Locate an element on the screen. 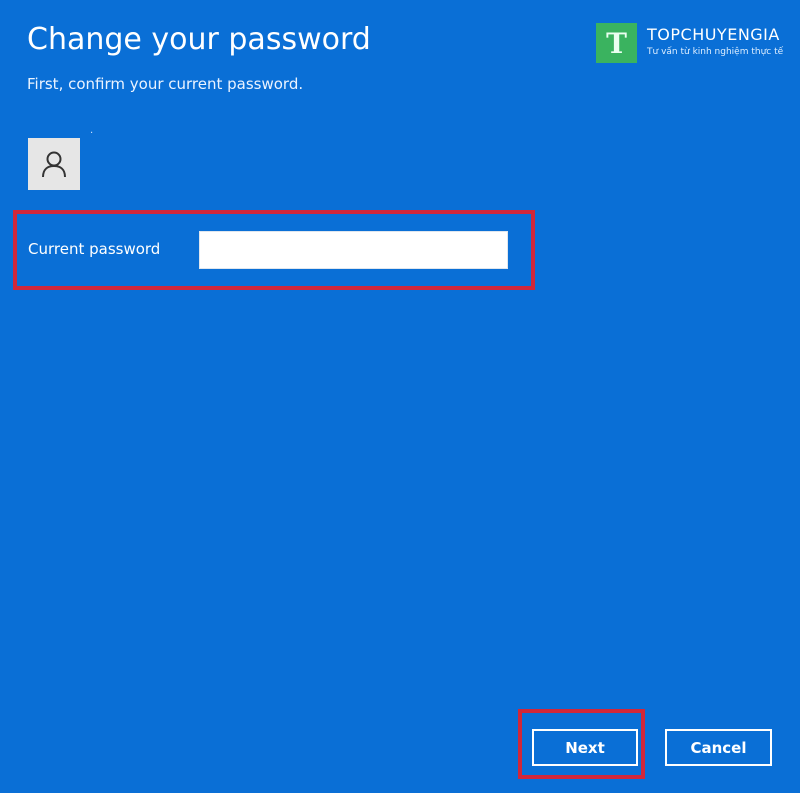 The height and width of the screenshot is (793, 800). current-password-label: Current password is located at coordinates (94, 249).